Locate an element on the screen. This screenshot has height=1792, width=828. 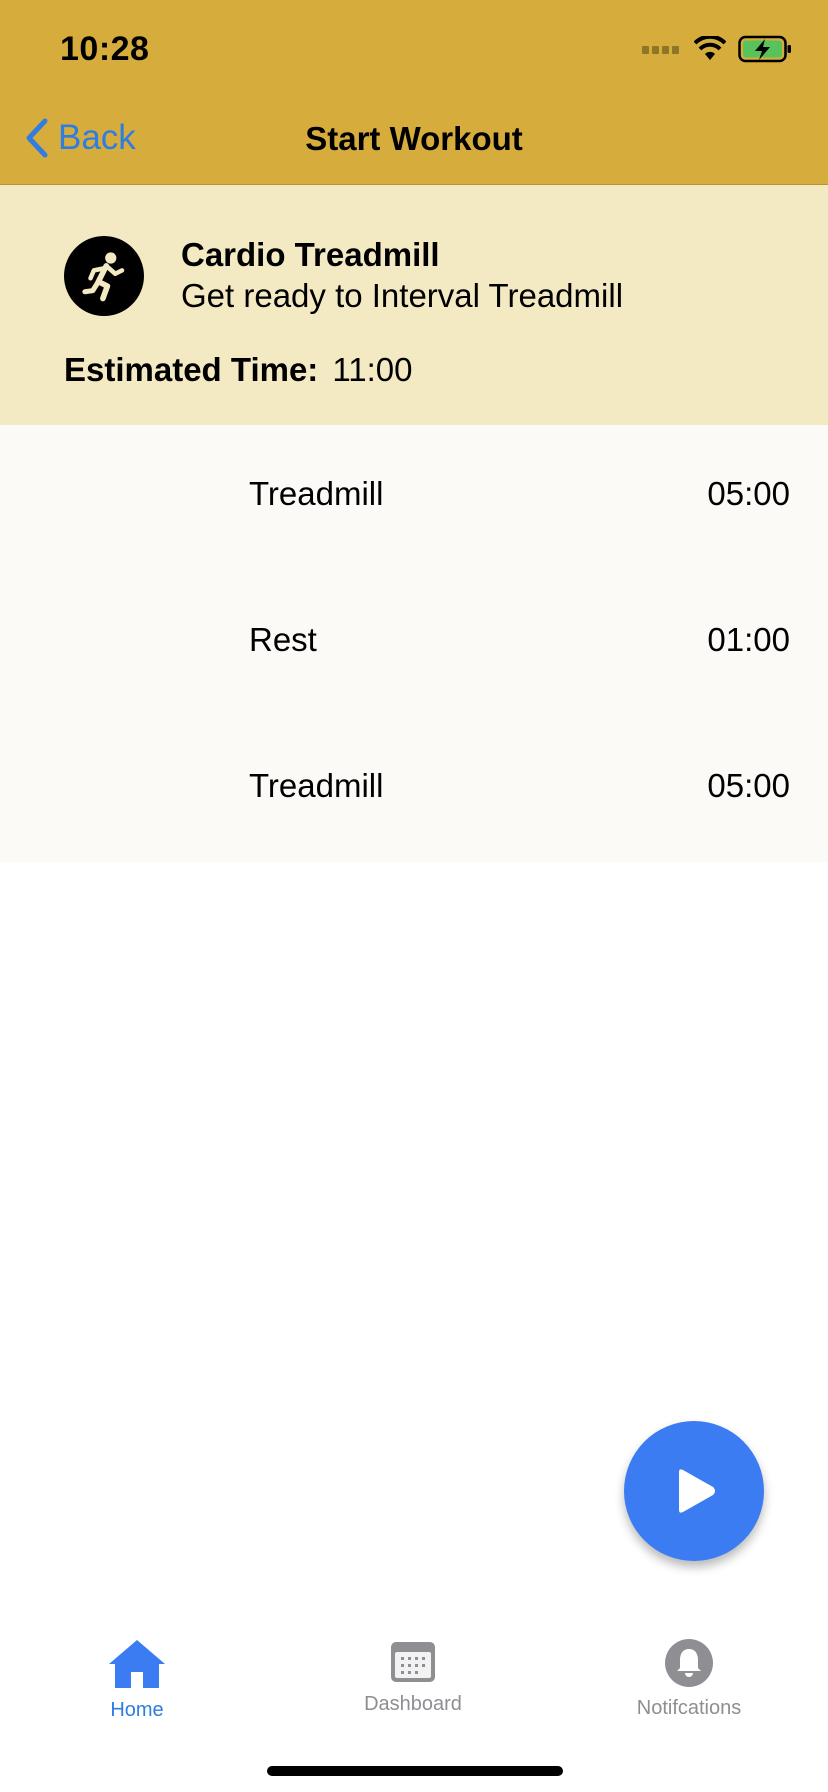
bell-icon is located at coordinates (689, 1663).